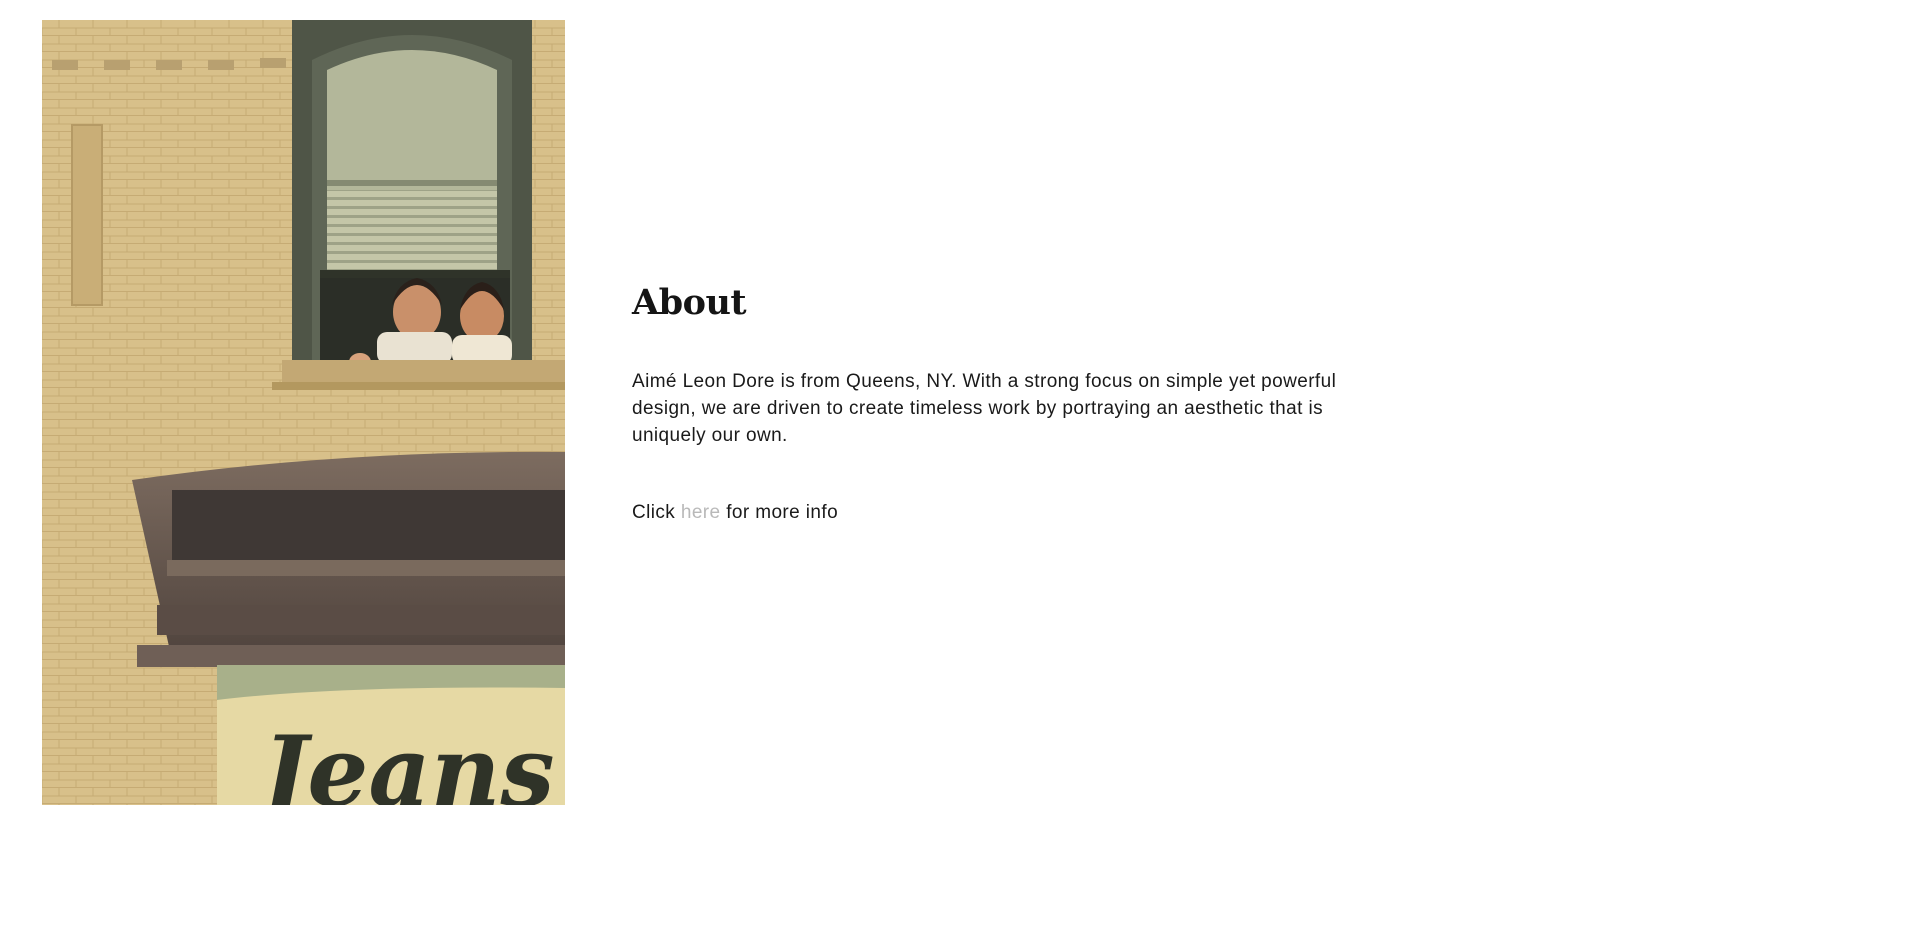 This screenshot has width=1920, height=942. Describe the element at coordinates (689, 302) in the screenshot. I see `page-title: About` at that location.